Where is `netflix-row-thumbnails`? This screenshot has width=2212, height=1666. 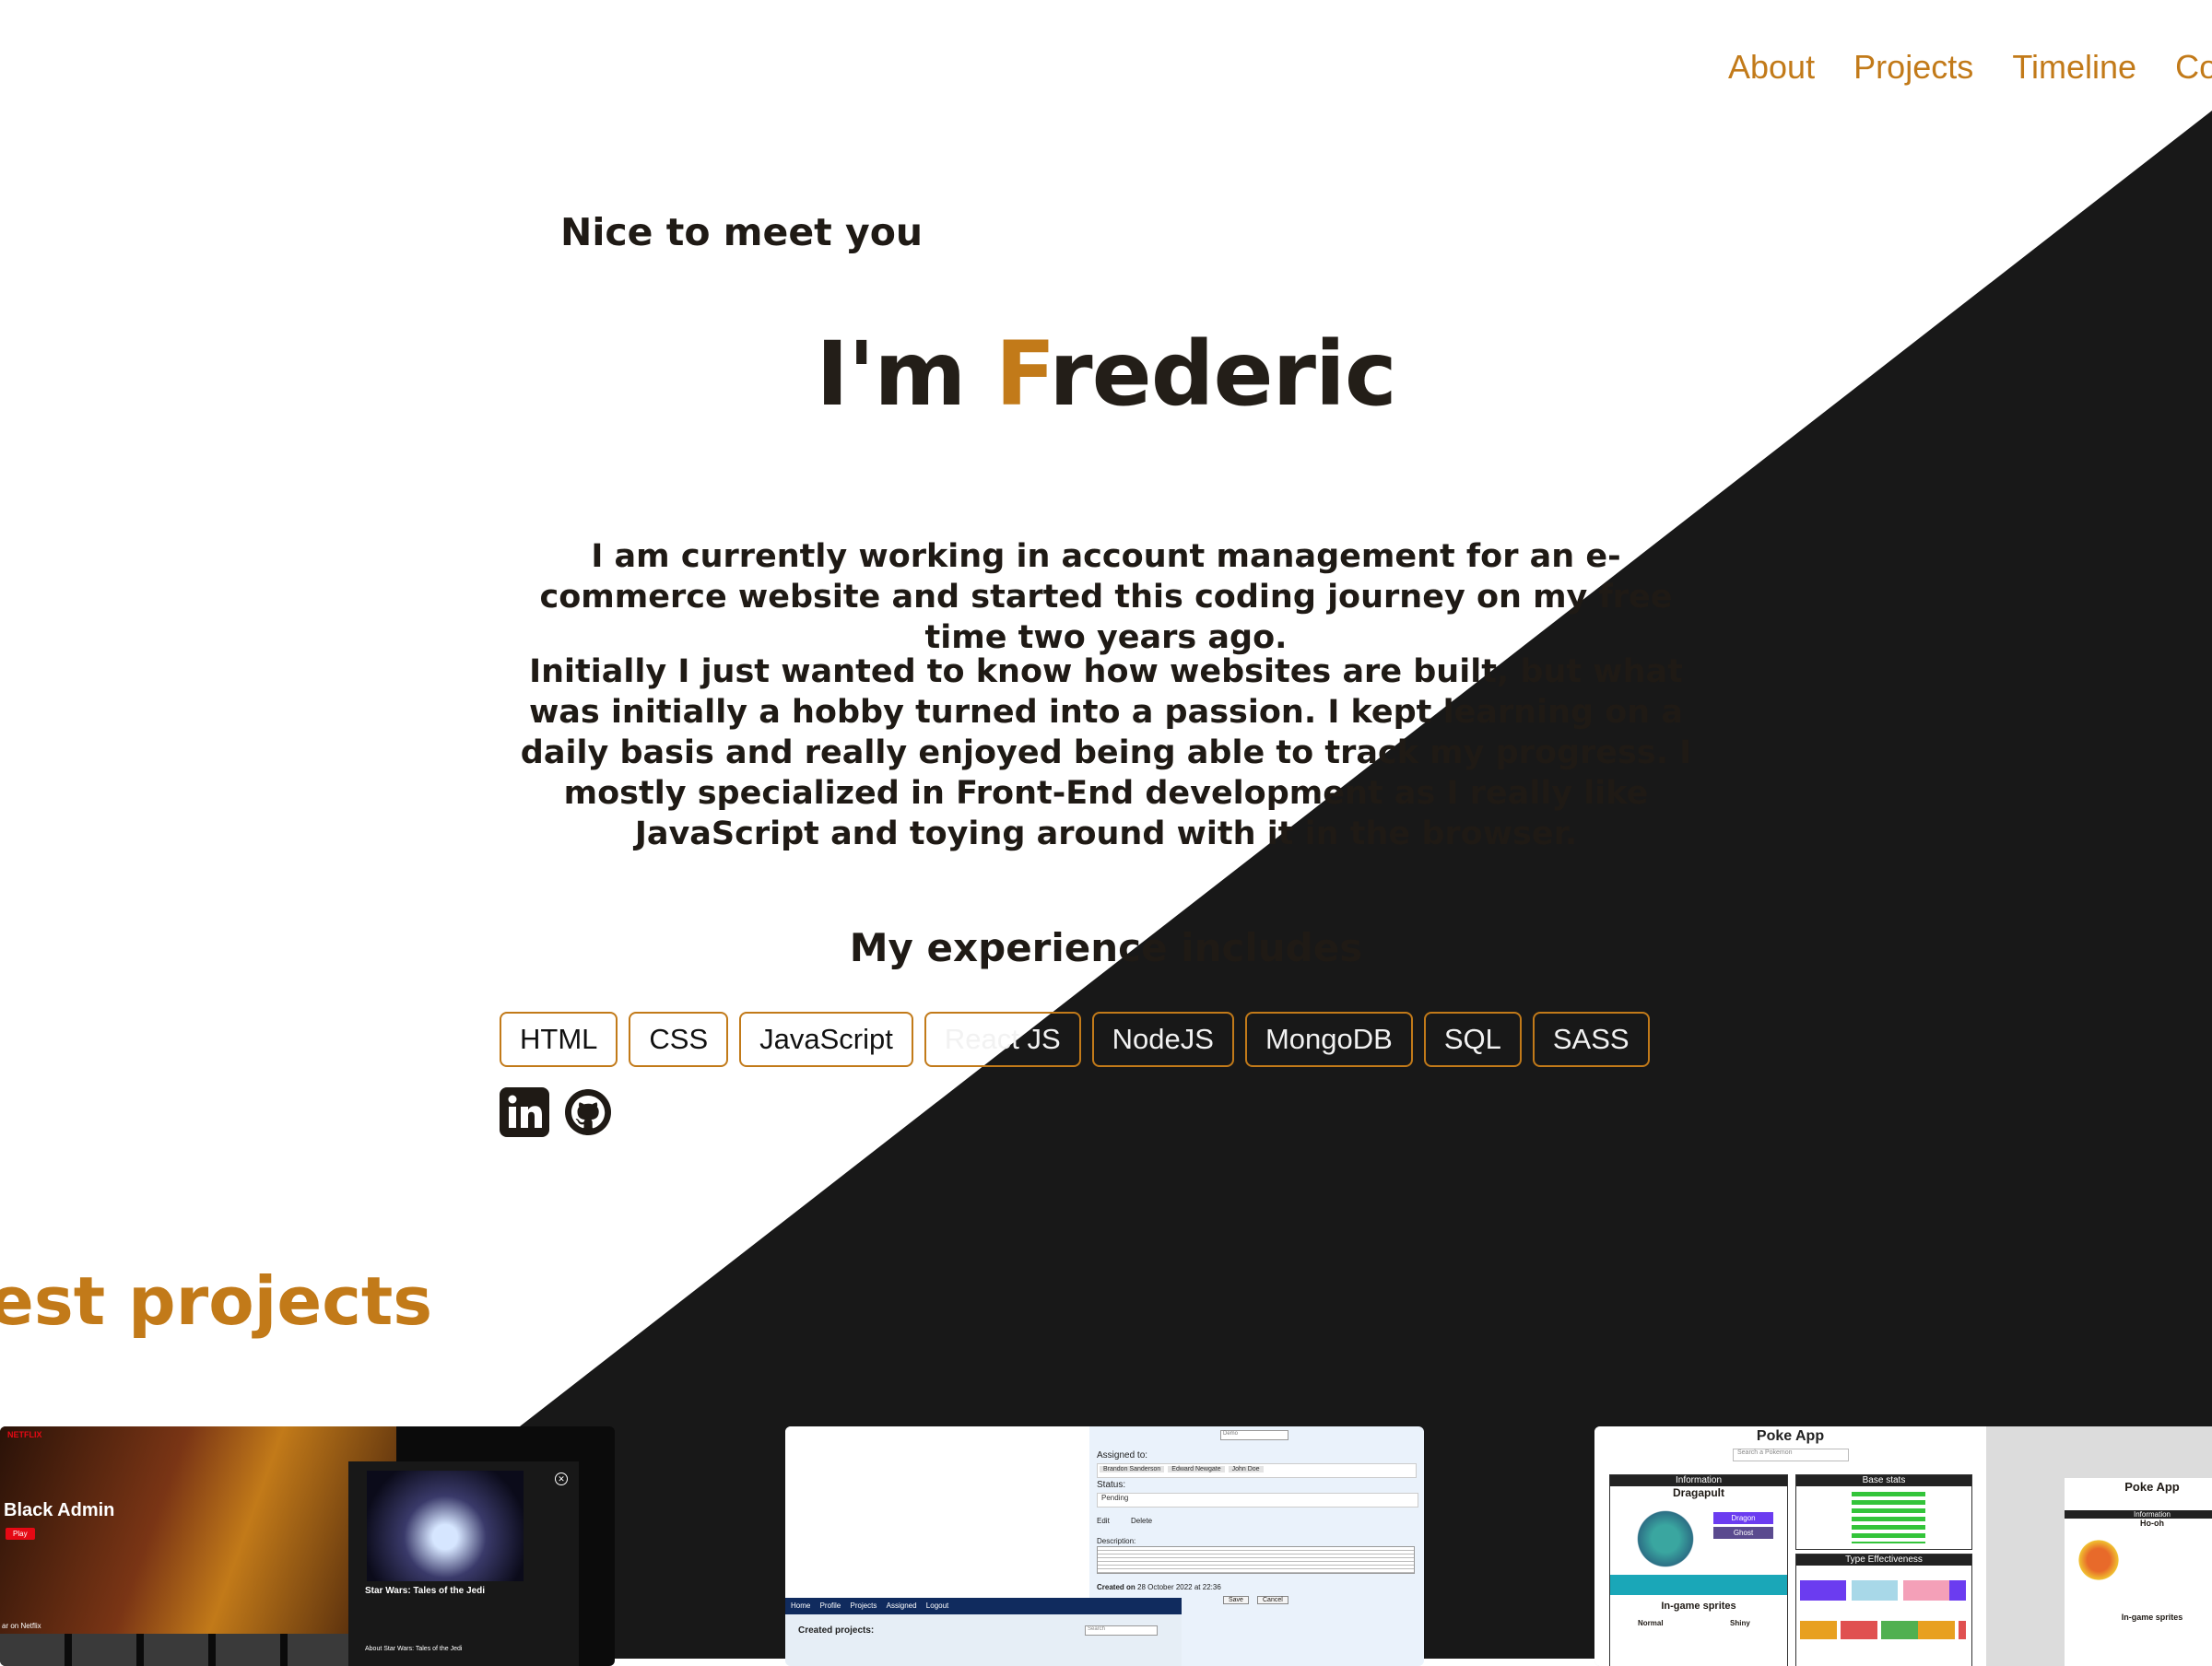
netflix-row-thumbnails is located at coordinates (175, 1650).